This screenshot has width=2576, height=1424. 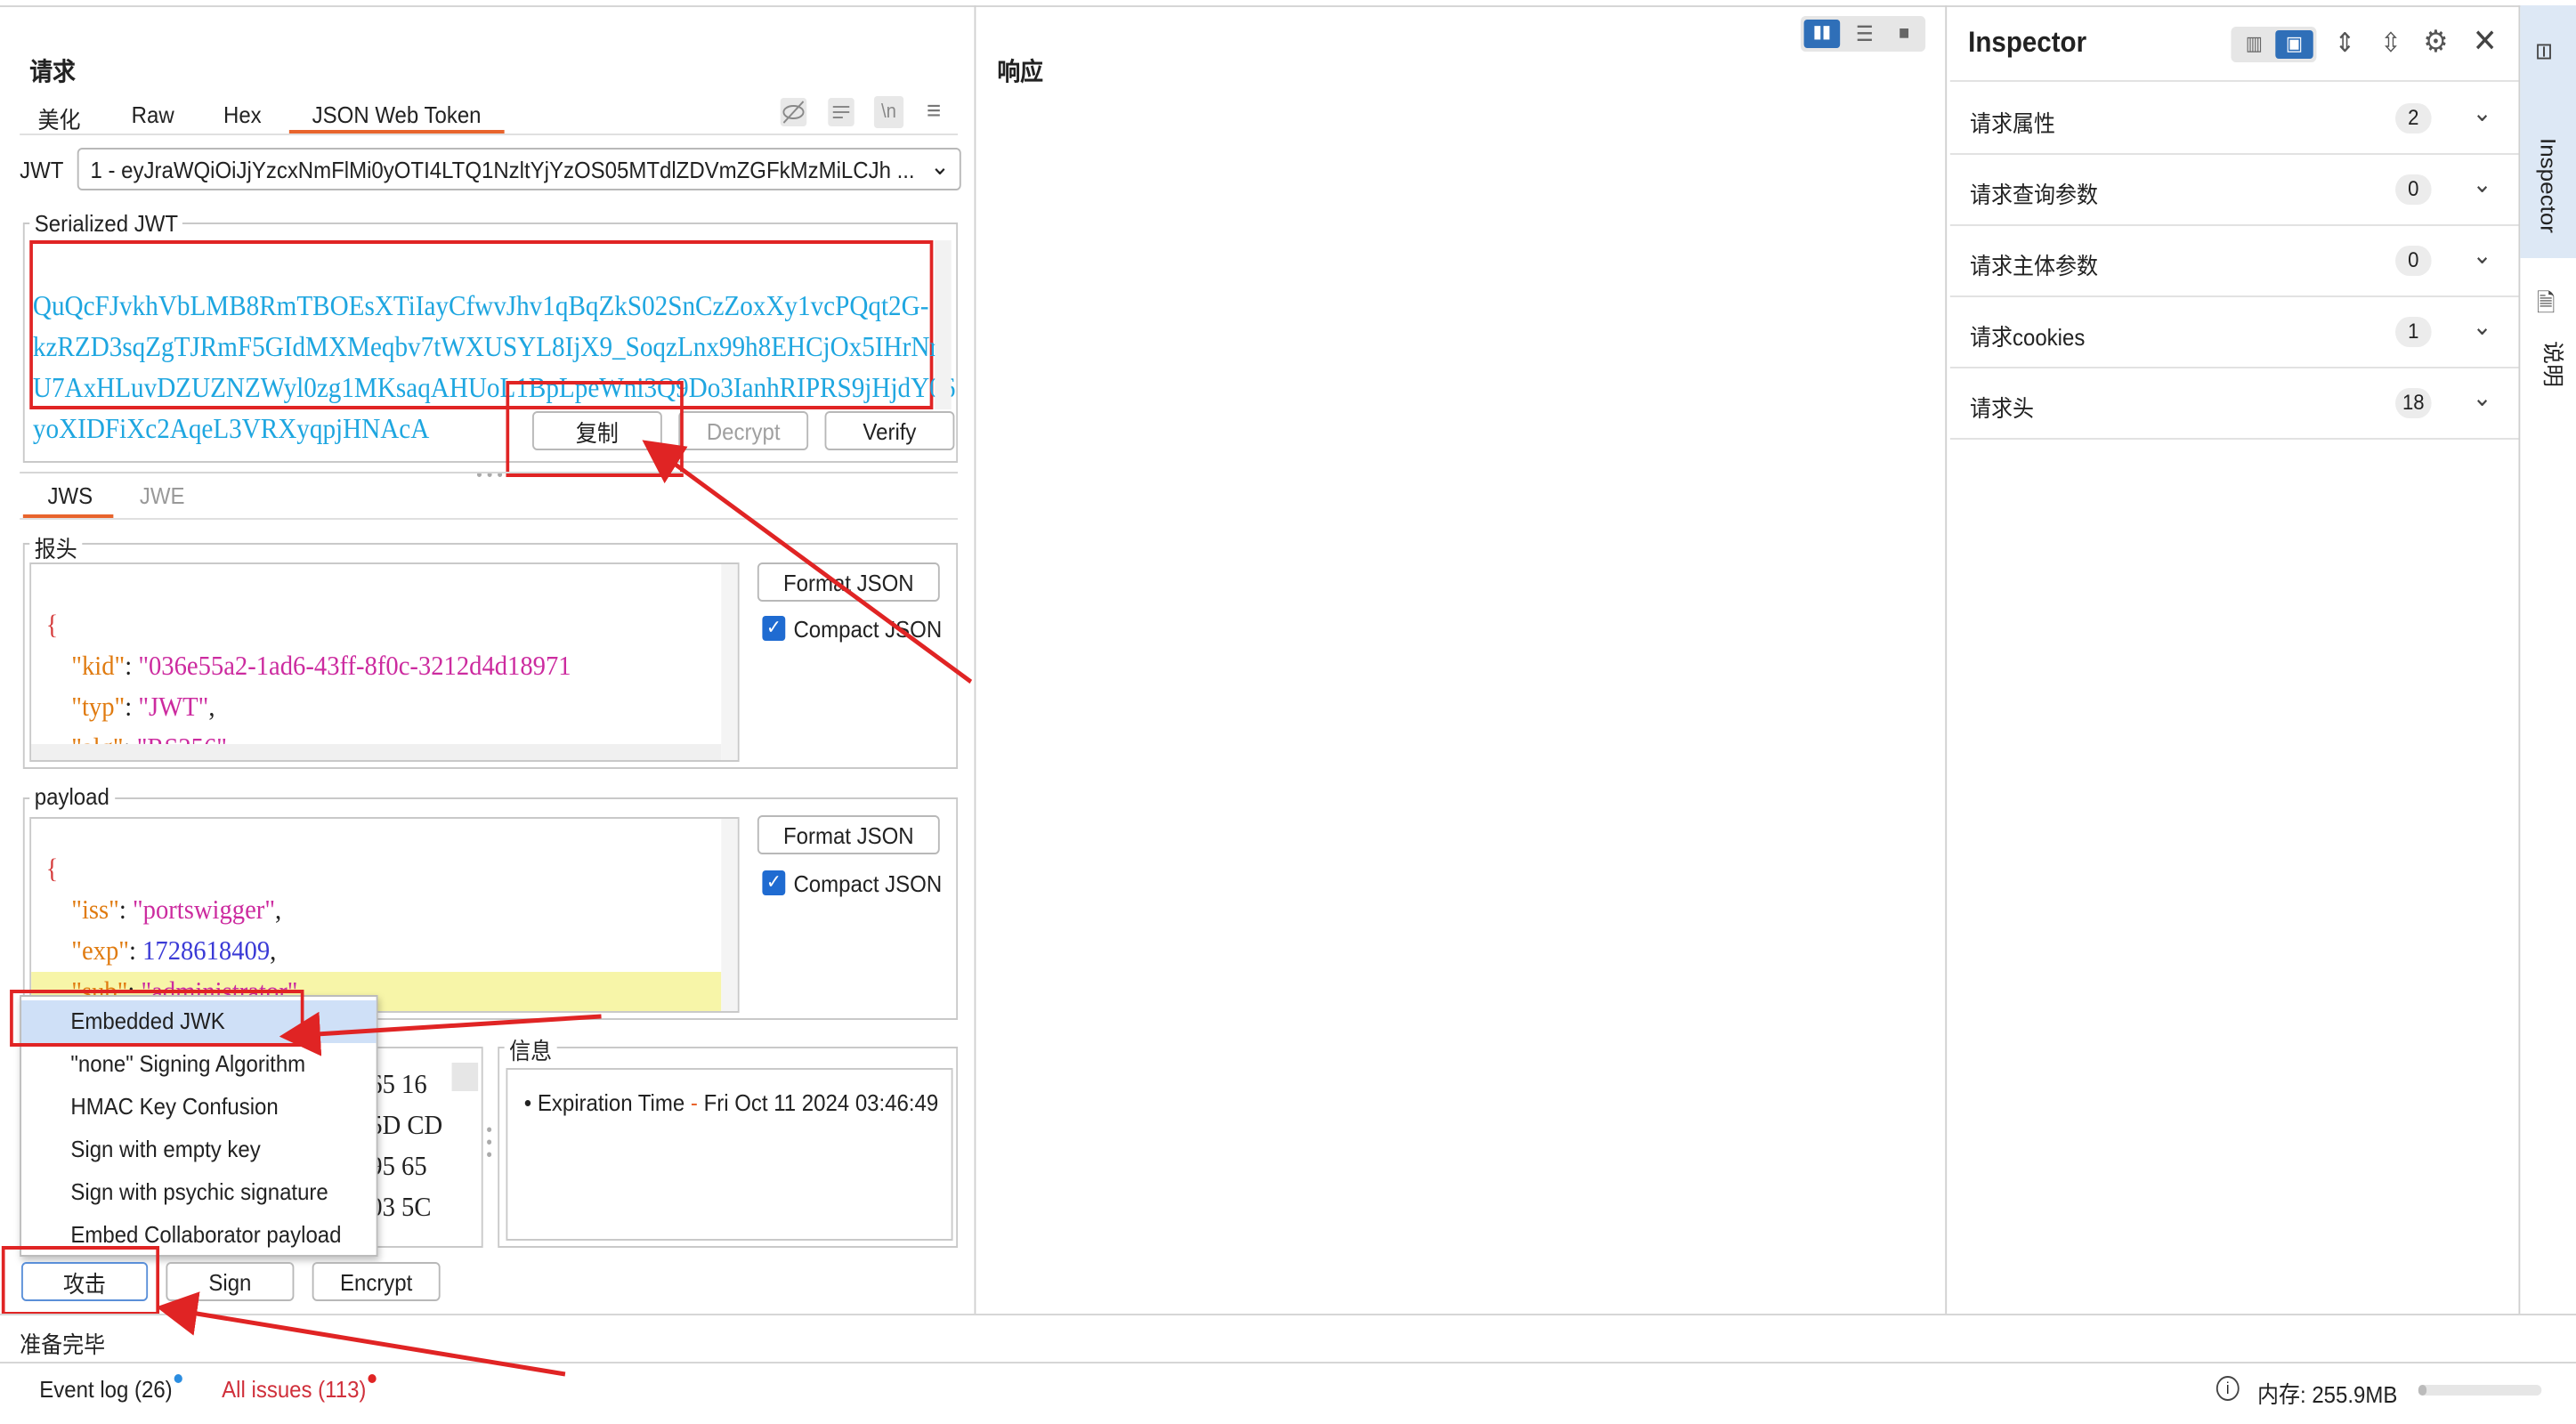 I want to click on arrow-to-attack, so click(x=361, y=1334).